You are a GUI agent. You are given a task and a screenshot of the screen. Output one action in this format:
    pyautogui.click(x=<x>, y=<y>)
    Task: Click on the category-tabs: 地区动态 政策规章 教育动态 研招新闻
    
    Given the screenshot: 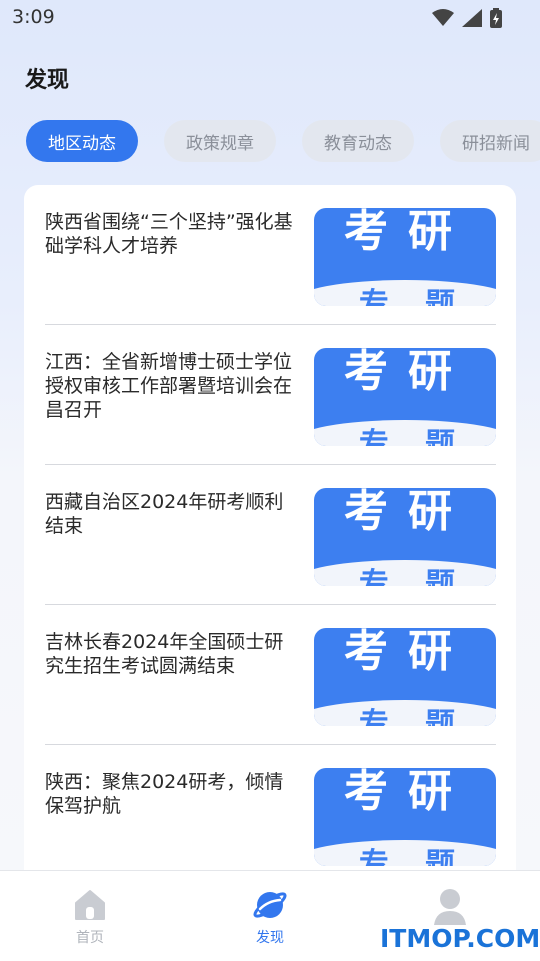 What is the action you would take?
    pyautogui.click(x=283, y=141)
    